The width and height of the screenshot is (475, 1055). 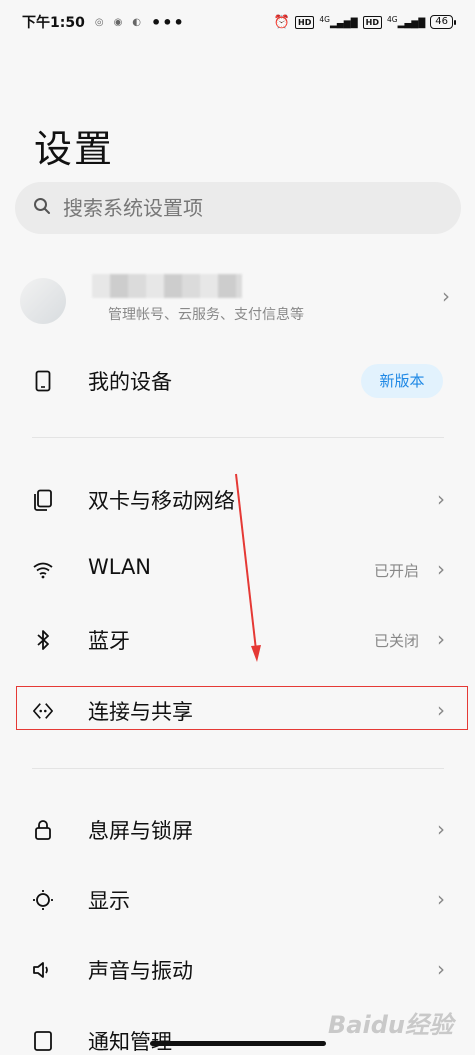 What do you see at coordinates (443, 22) in the screenshot?
I see `battery-icon: 46` at bounding box center [443, 22].